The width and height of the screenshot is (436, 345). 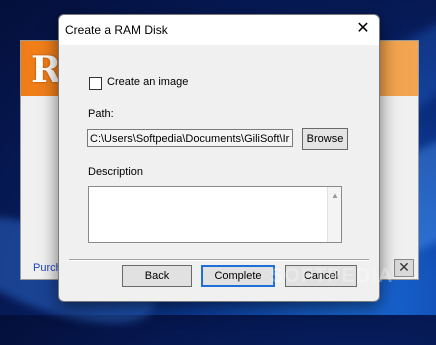 What do you see at coordinates (334, 214) in the screenshot?
I see `description-scrollbar: ▲` at bounding box center [334, 214].